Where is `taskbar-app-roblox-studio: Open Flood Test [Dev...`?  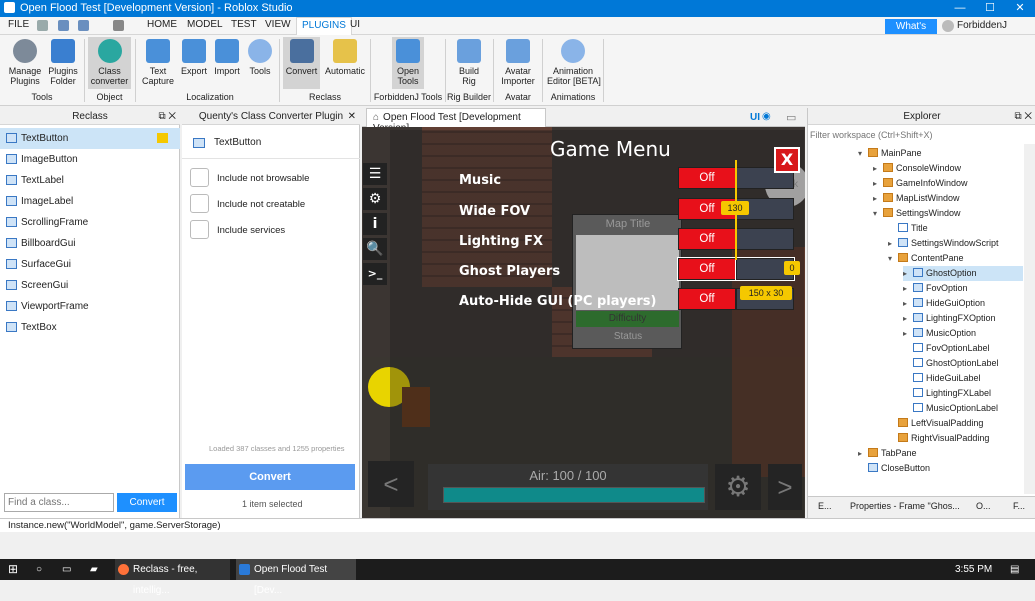 taskbar-app-roblox-studio: Open Flood Test [Dev... is located at coordinates (296, 577).